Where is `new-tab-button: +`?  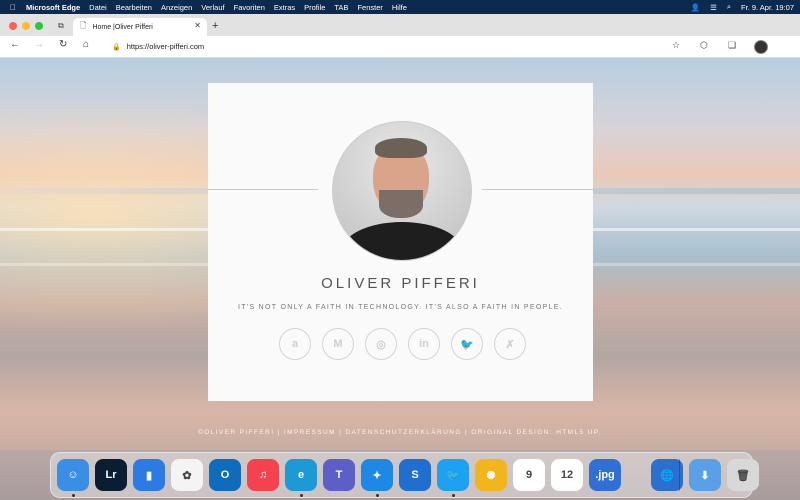
new-tab-button: + is located at coordinates (215, 26).